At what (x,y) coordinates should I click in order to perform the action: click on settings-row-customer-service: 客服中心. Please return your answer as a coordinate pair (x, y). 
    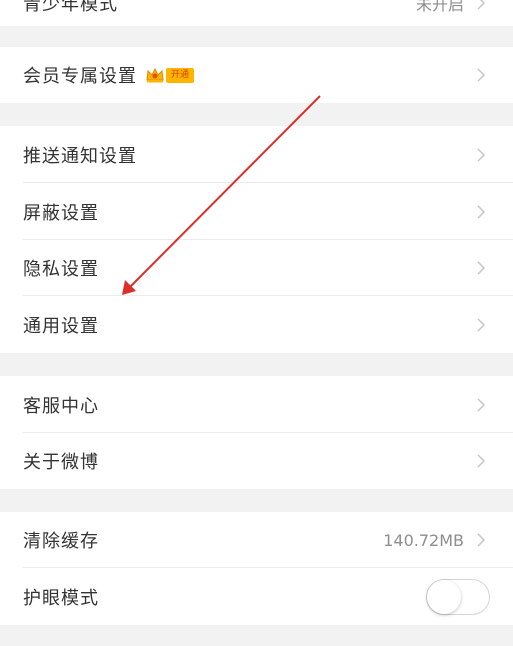
    Looking at the image, I should click on (256, 404).